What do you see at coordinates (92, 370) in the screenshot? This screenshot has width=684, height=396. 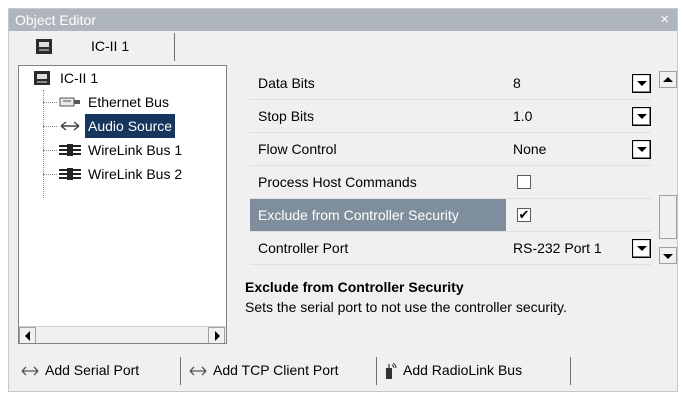 I see `button-label: Add Serial Port` at bounding box center [92, 370].